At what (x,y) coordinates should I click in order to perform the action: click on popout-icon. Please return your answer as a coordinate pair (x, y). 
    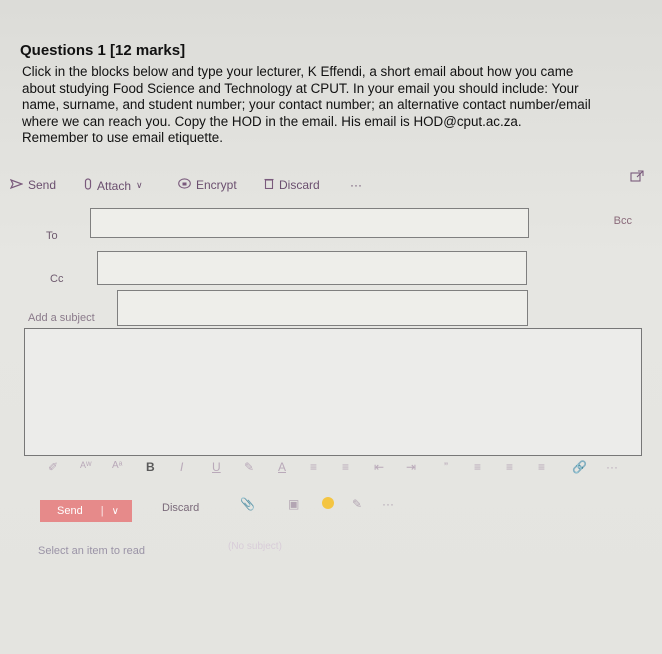
    Looking at the image, I should click on (637, 177).